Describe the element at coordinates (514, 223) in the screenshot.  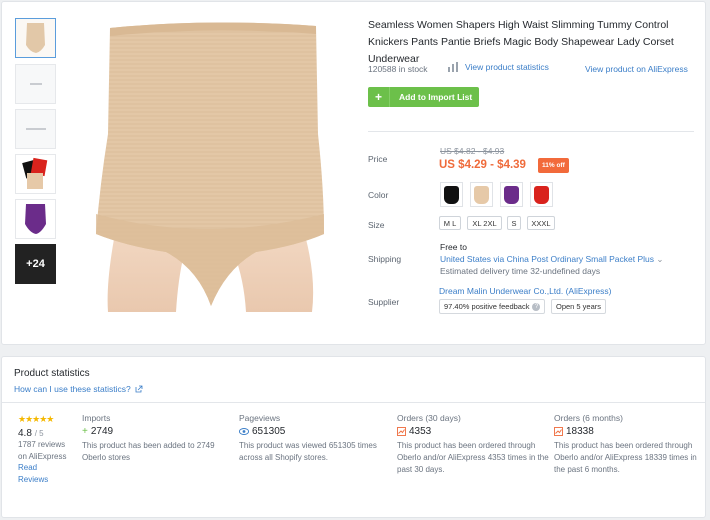
I see `size-option-s: S` at that location.